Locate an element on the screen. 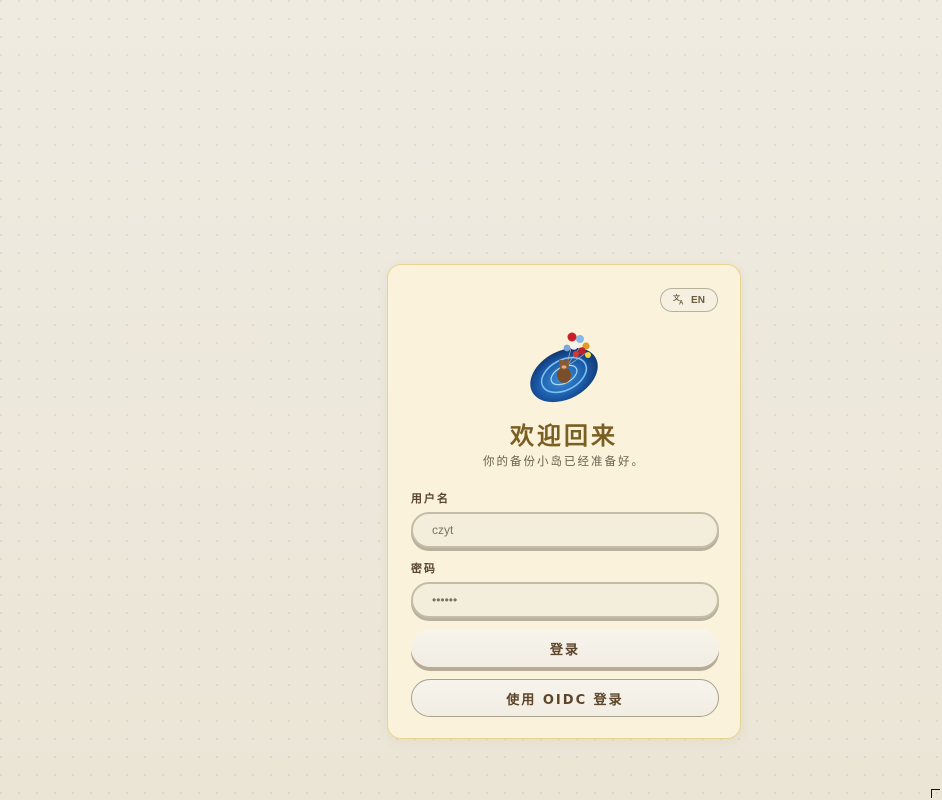 This screenshot has height=800, width=942. password-label: 密码 is located at coordinates (424, 568).